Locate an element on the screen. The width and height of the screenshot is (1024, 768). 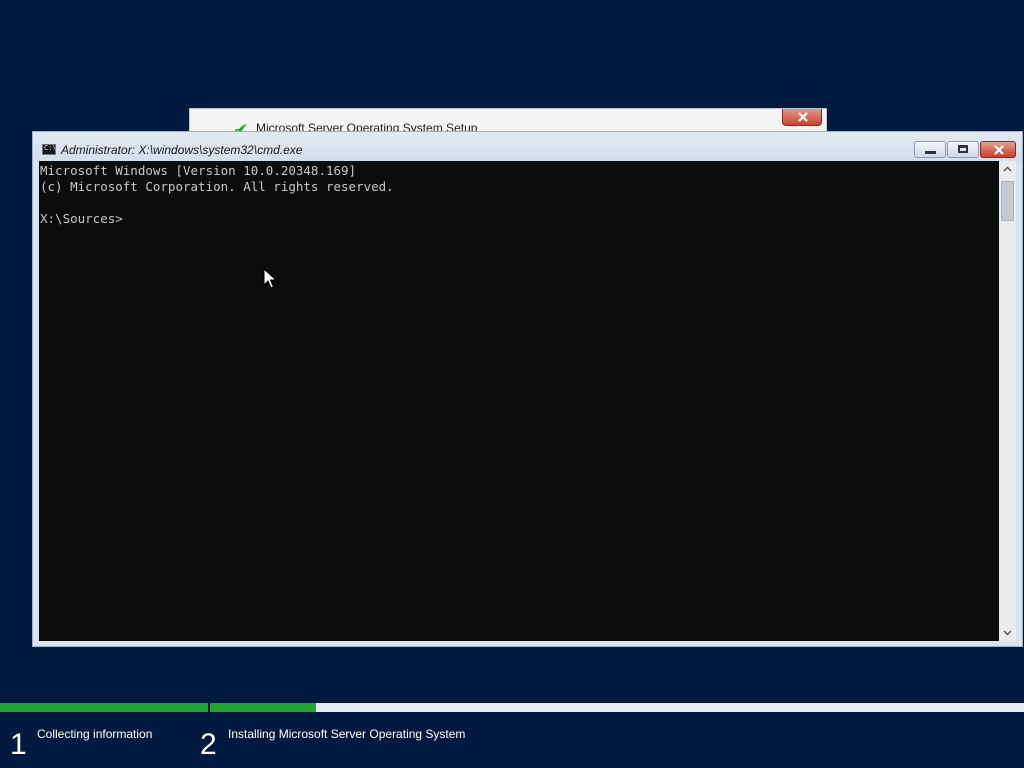
setup-progress is located at coordinates (512, 707).